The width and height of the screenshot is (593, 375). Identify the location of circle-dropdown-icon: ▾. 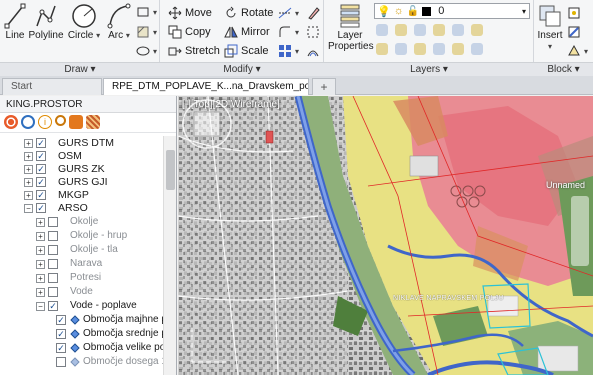
(98, 35).